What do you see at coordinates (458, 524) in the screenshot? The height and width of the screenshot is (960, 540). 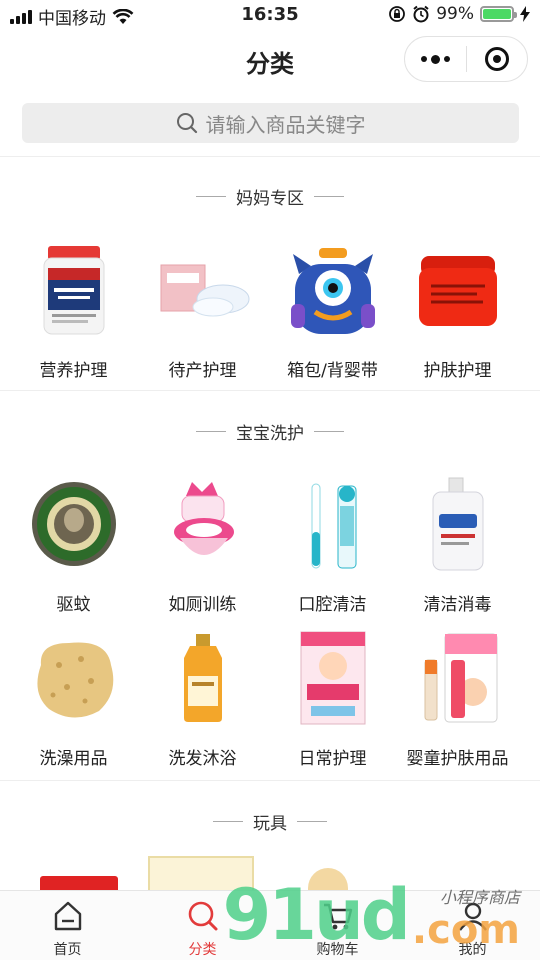 I see `sterilizing-bottle-image` at bounding box center [458, 524].